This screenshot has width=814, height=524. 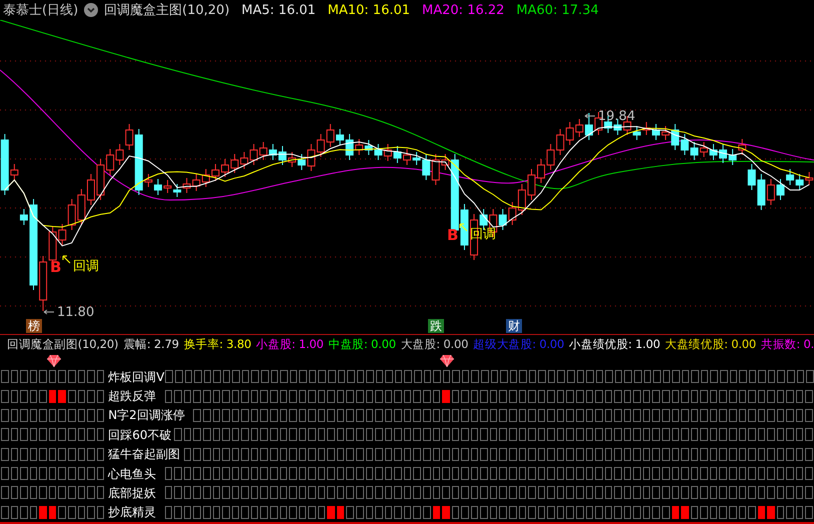 What do you see at coordinates (151, 344) in the screenshot?
I see `stat-value: 震幅: 2.79` at bounding box center [151, 344].